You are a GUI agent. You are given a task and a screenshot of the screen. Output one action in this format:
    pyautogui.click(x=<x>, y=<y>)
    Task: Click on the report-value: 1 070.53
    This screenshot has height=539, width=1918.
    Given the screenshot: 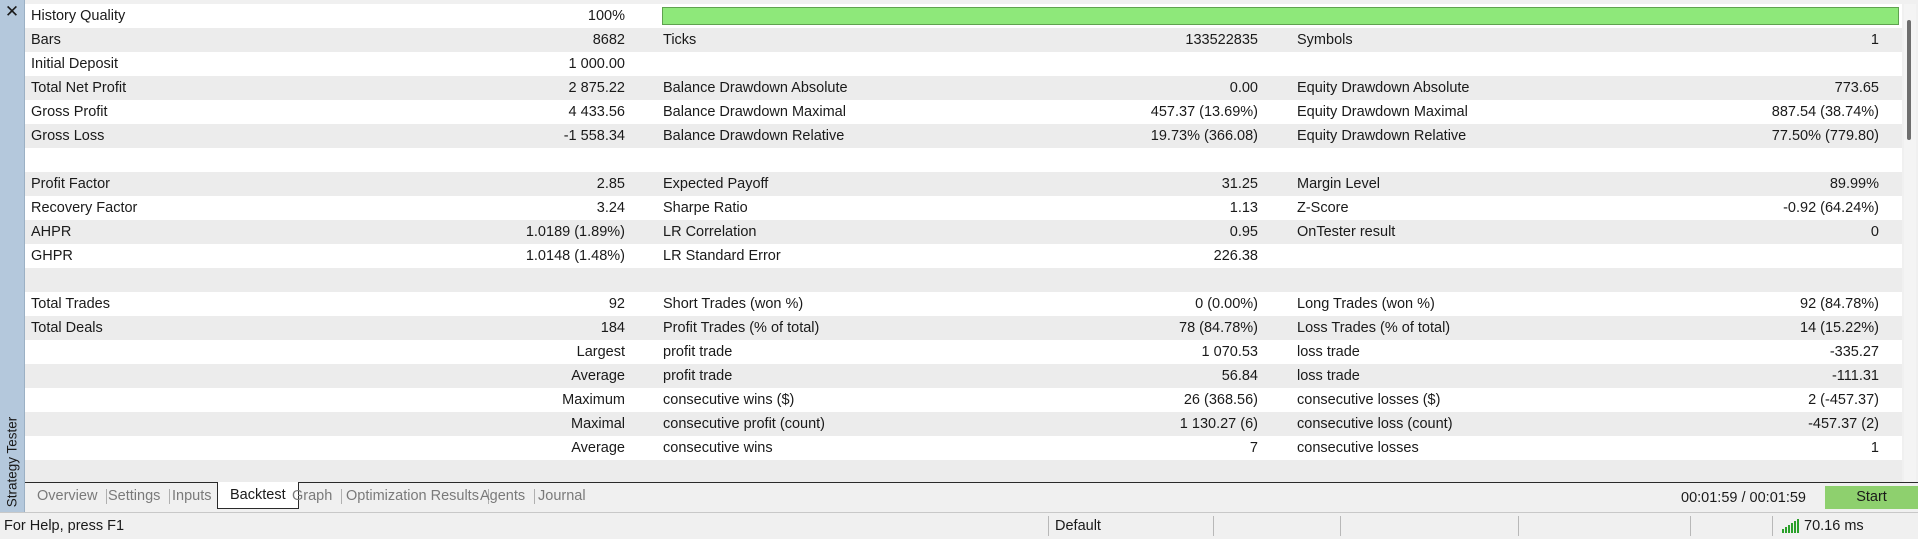 What is the action you would take?
    pyautogui.click(x=1229, y=352)
    